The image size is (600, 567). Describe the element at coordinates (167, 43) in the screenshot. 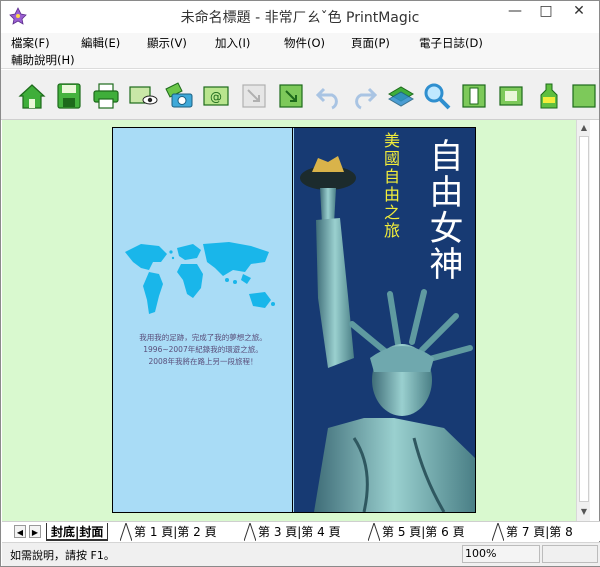

I see `menu-view: 顯示(V)` at that location.